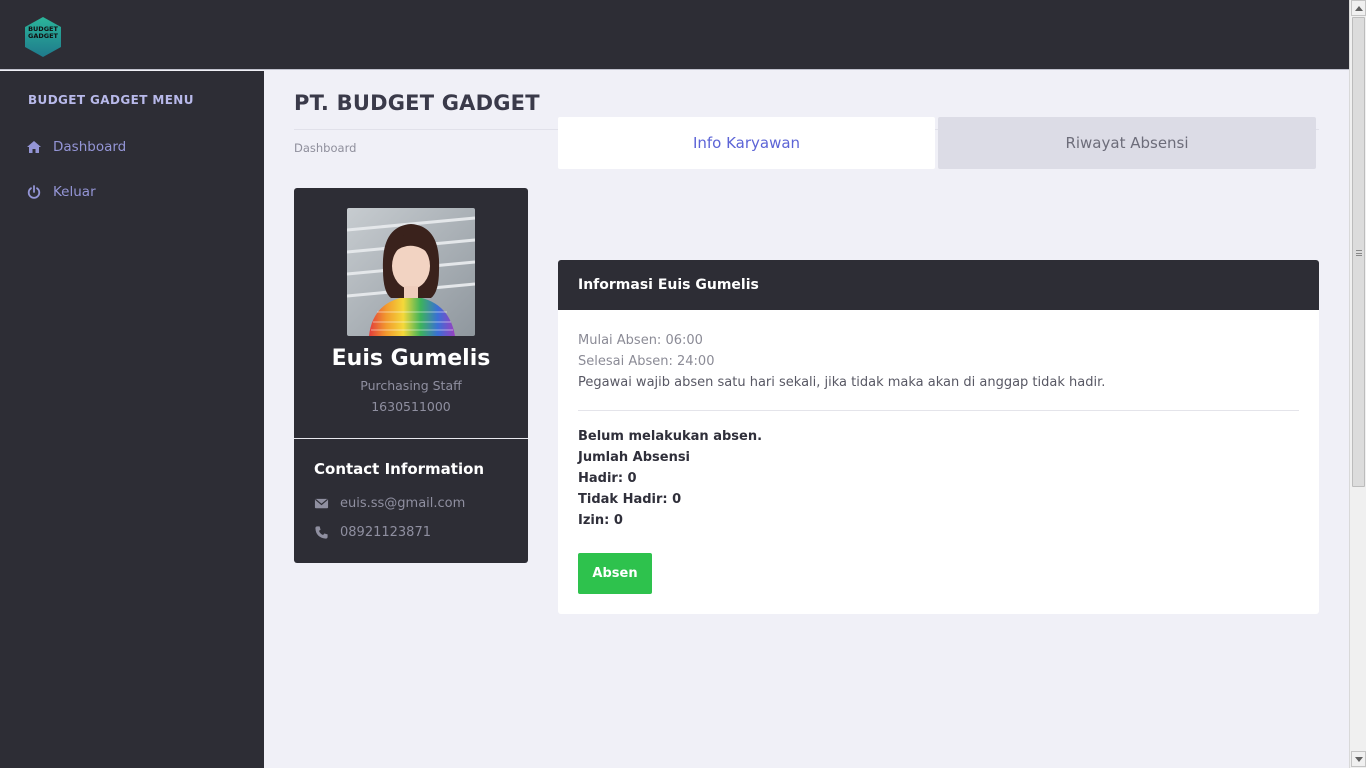 This screenshot has height=768, width=1366. What do you see at coordinates (74, 192) in the screenshot?
I see `sidebar-item-label: Keluar` at bounding box center [74, 192].